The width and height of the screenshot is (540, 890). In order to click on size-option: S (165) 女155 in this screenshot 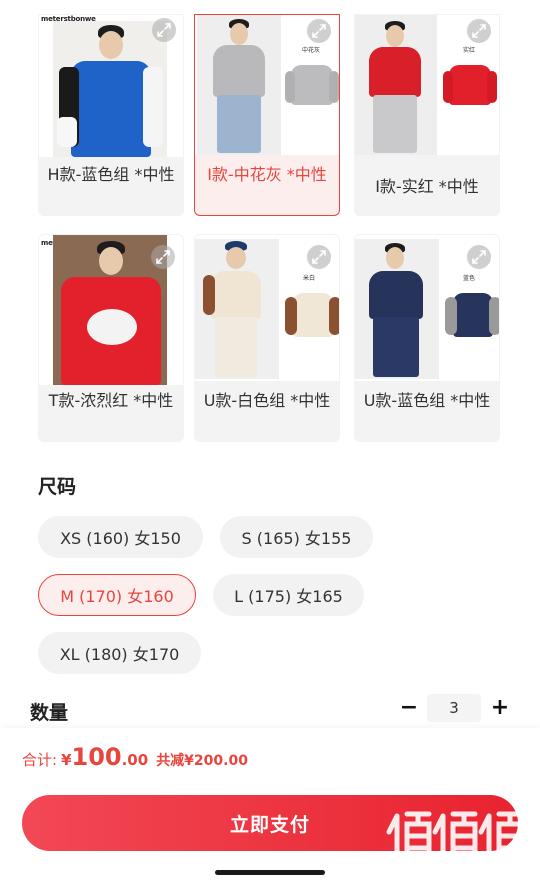, I will do `click(296, 537)`.